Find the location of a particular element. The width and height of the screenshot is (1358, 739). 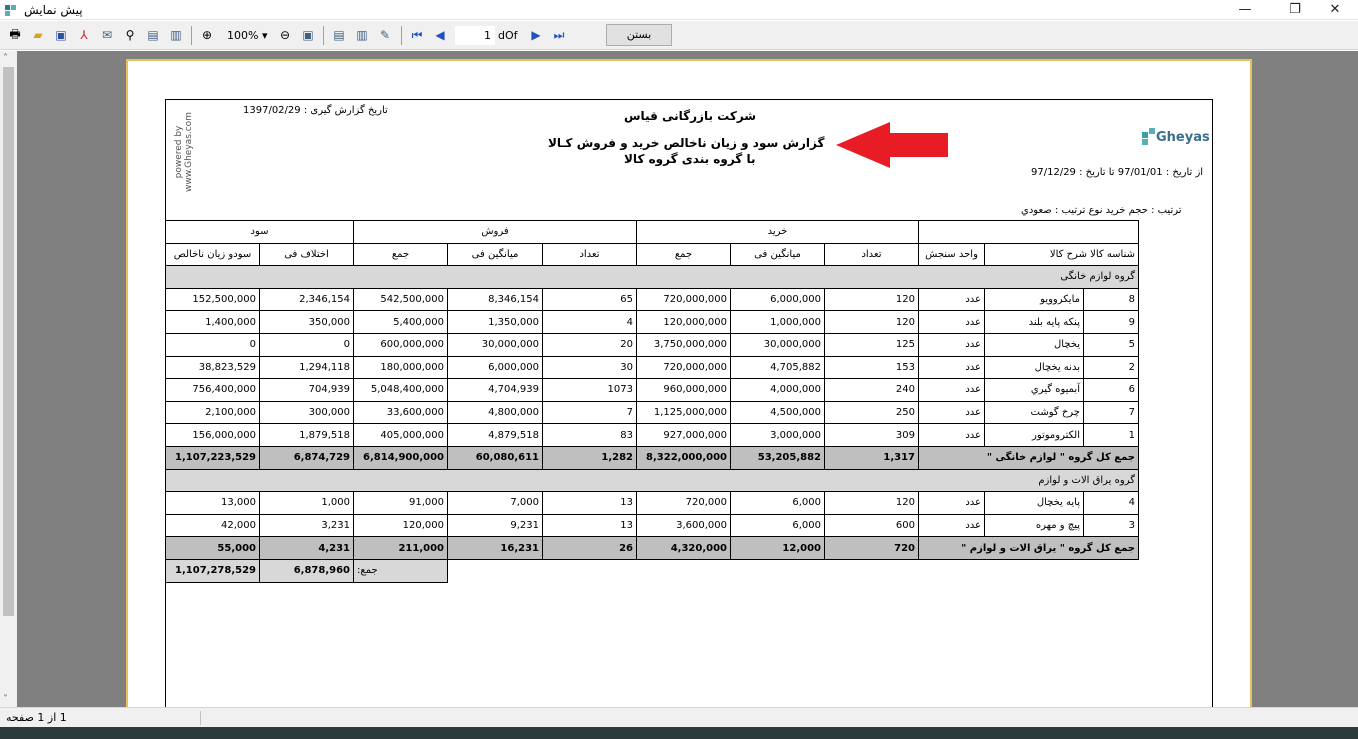

header-buy_sum: جمع is located at coordinates (683, 254).